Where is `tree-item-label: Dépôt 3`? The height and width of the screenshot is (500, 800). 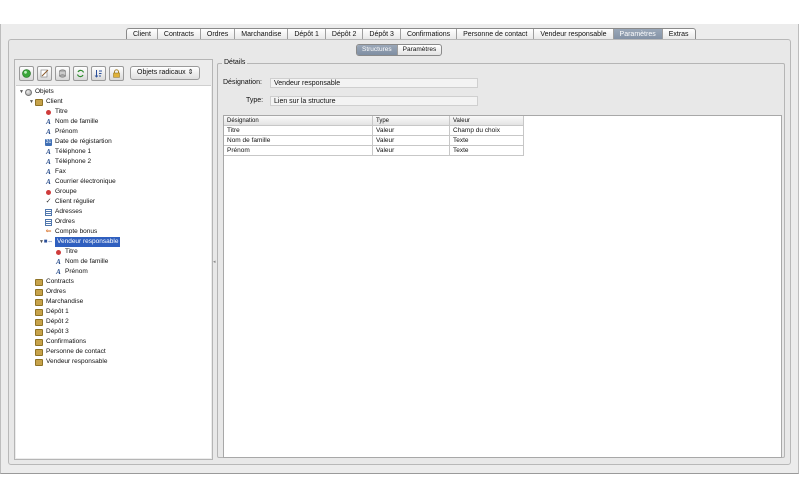 tree-item-label: Dépôt 3 is located at coordinates (57, 331).